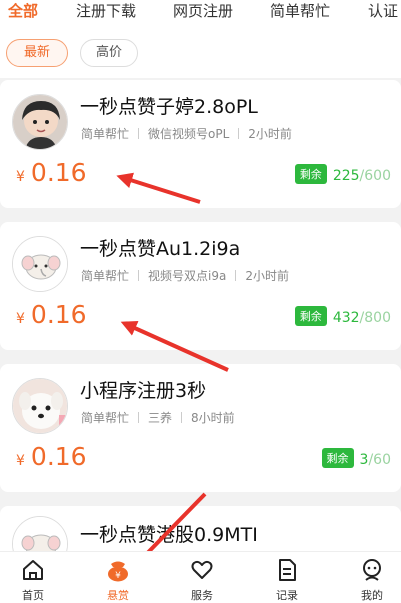  Describe the element at coordinates (187, 276) in the screenshot. I see `task-platform: 视频号双点i9a` at that location.